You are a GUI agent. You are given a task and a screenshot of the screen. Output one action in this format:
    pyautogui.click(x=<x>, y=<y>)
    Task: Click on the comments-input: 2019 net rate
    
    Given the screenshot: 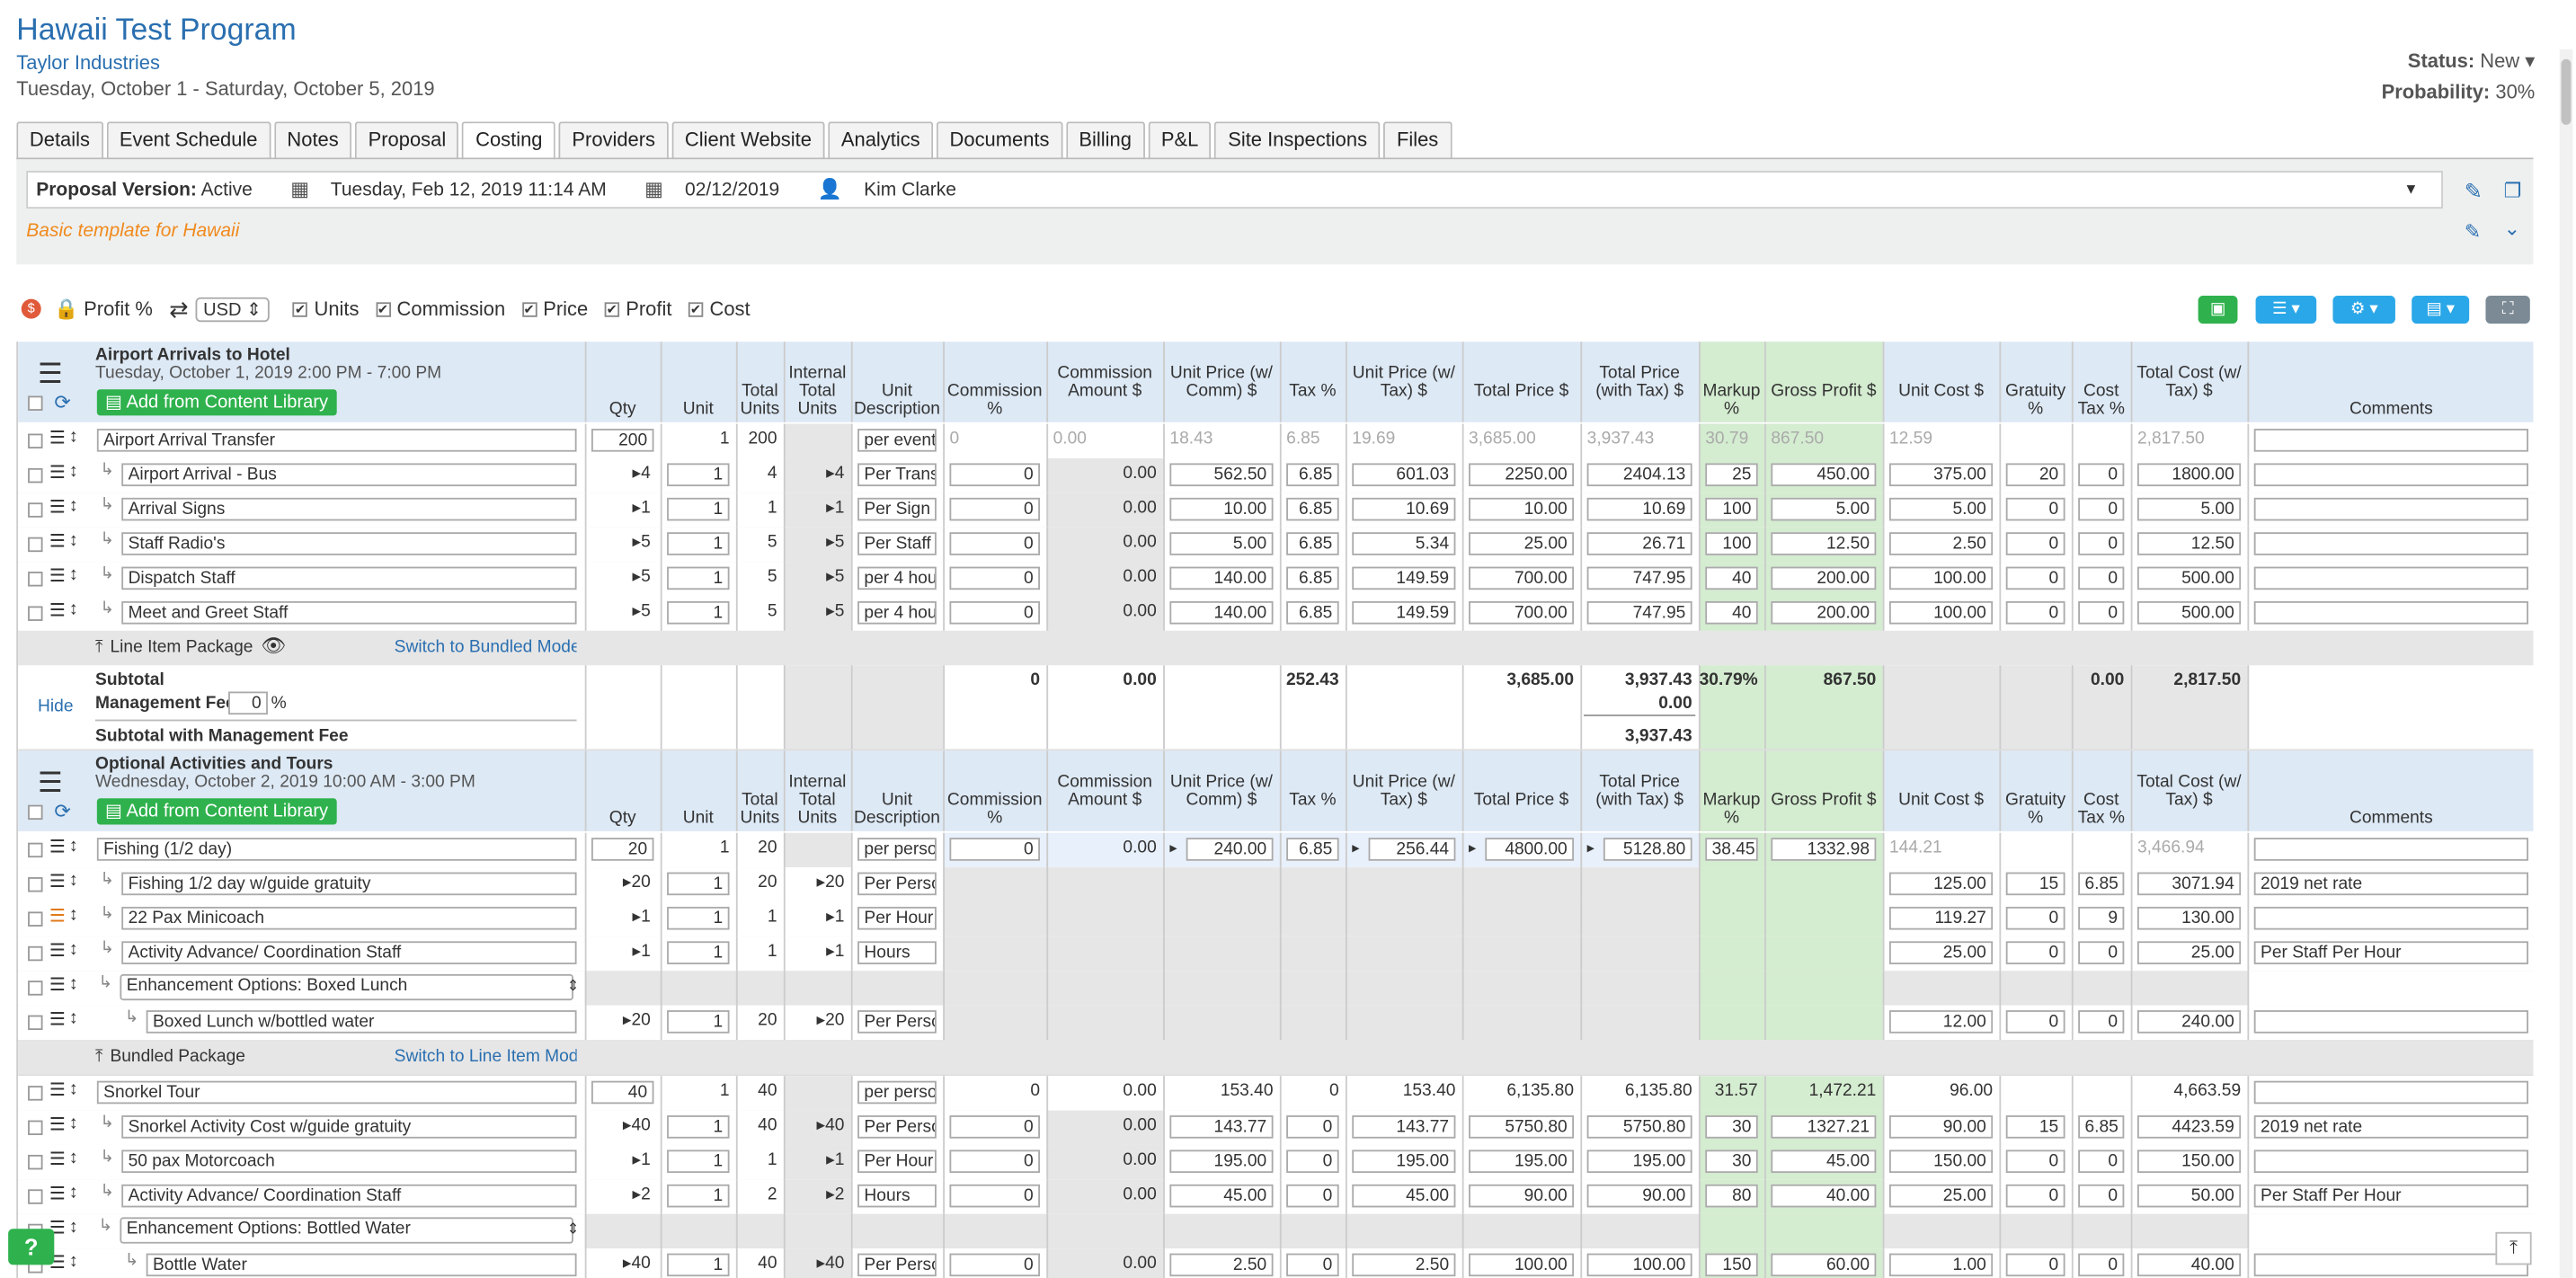 What is the action you would take?
    pyautogui.click(x=2390, y=884)
    